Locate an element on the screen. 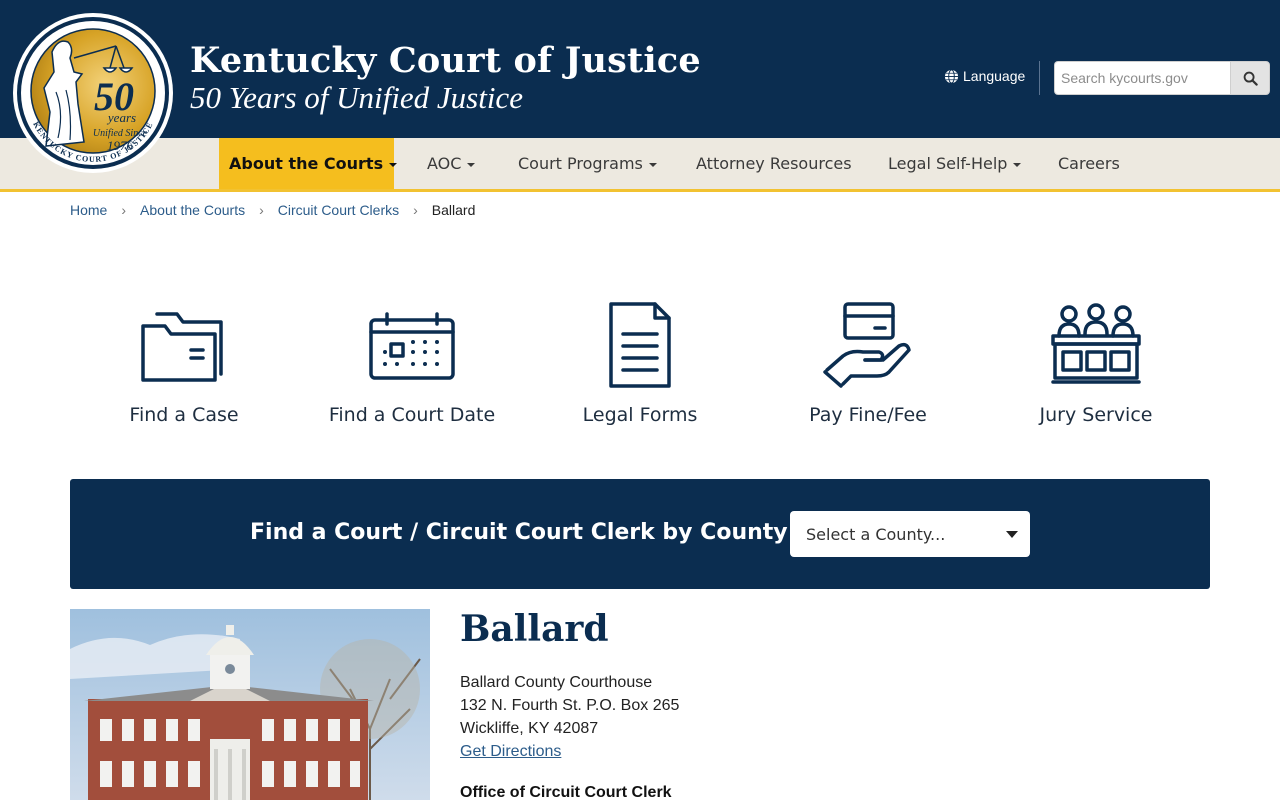 The image size is (1280, 800). nav-item-legal-self-help: Legal Self-Help is located at coordinates (955, 163).